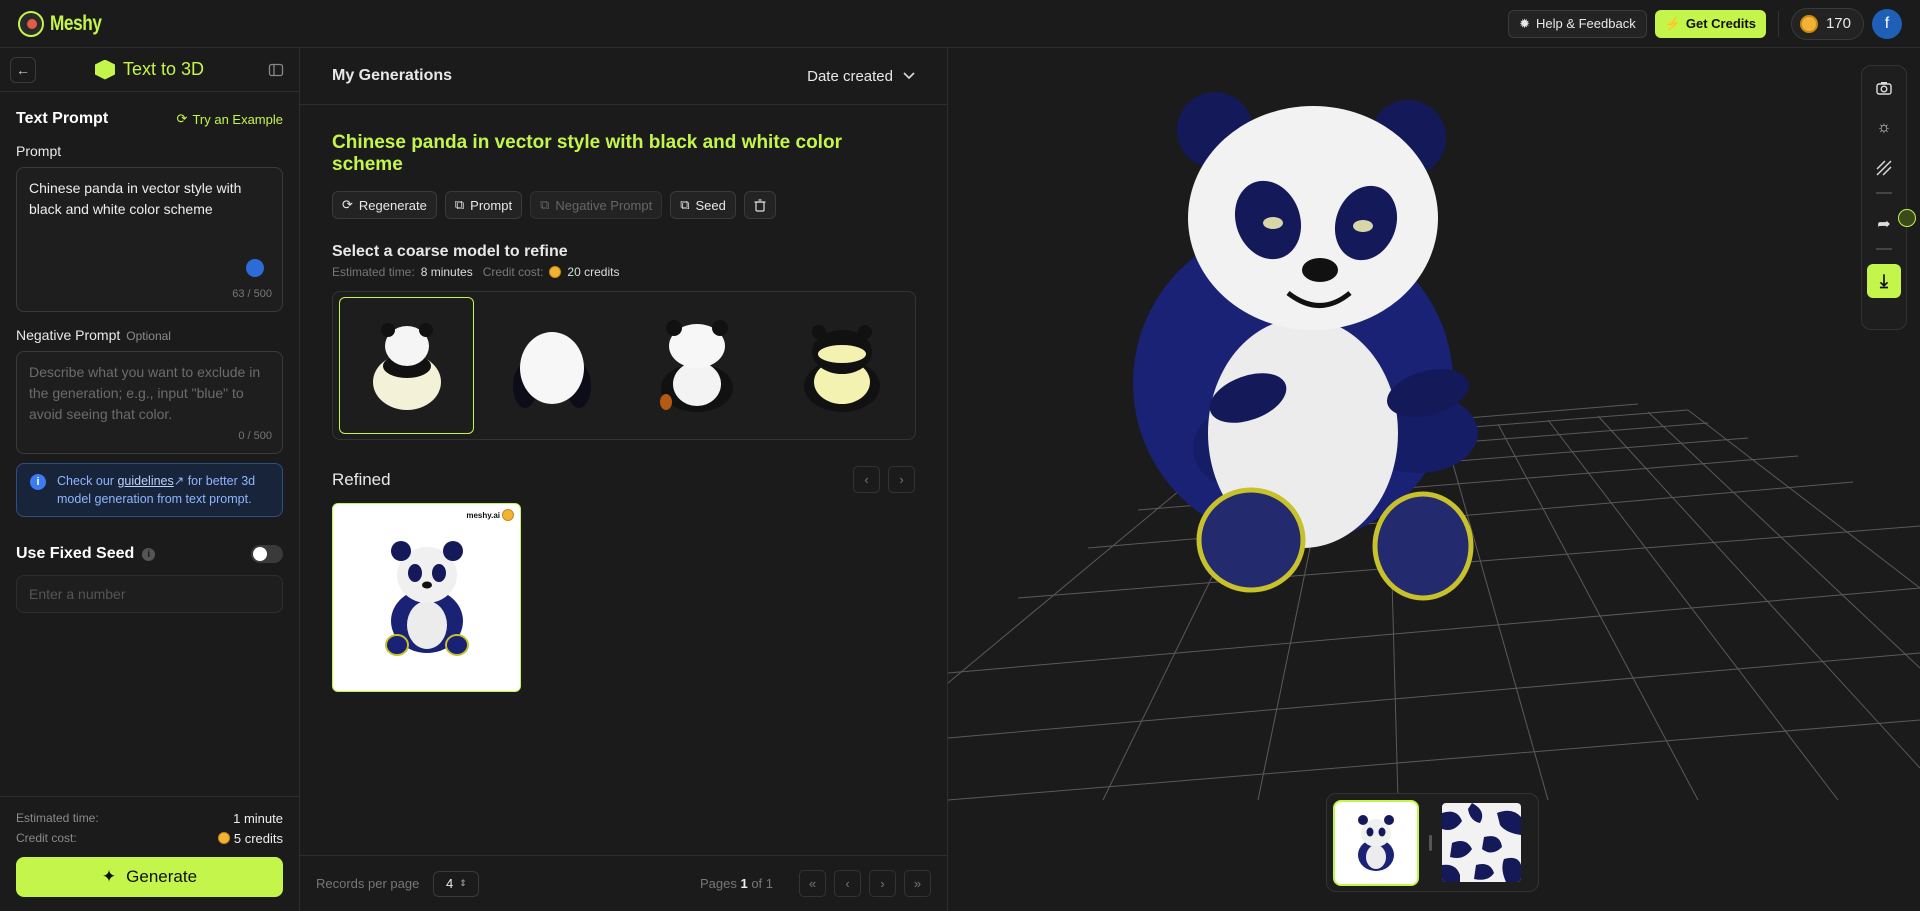 Image resolution: width=1920 pixels, height=911 pixels. Describe the element at coordinates (596, 205) in the screenshot. I see `copy-negative-prompt-button: ⧉ Negative Prompt` at that location.